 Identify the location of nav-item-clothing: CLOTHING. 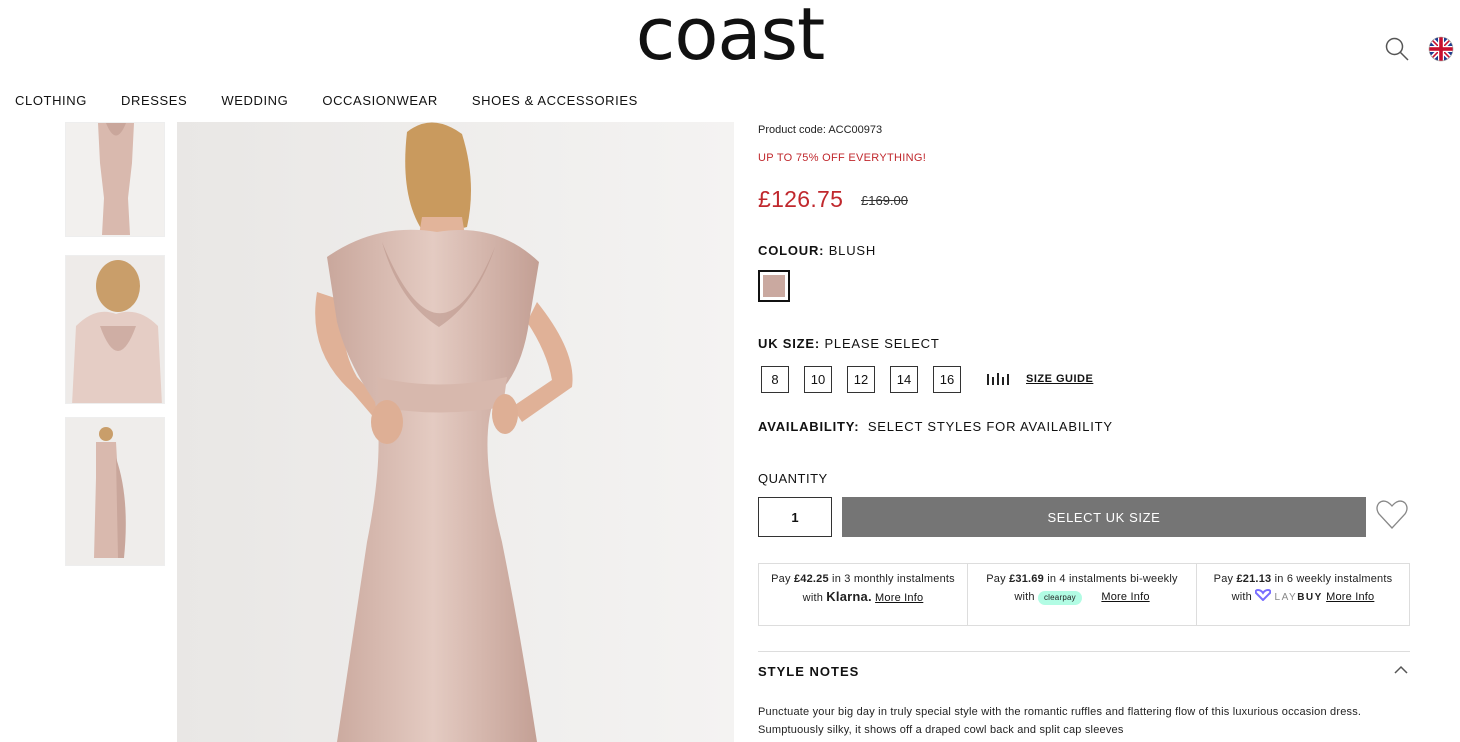
(51, 100).